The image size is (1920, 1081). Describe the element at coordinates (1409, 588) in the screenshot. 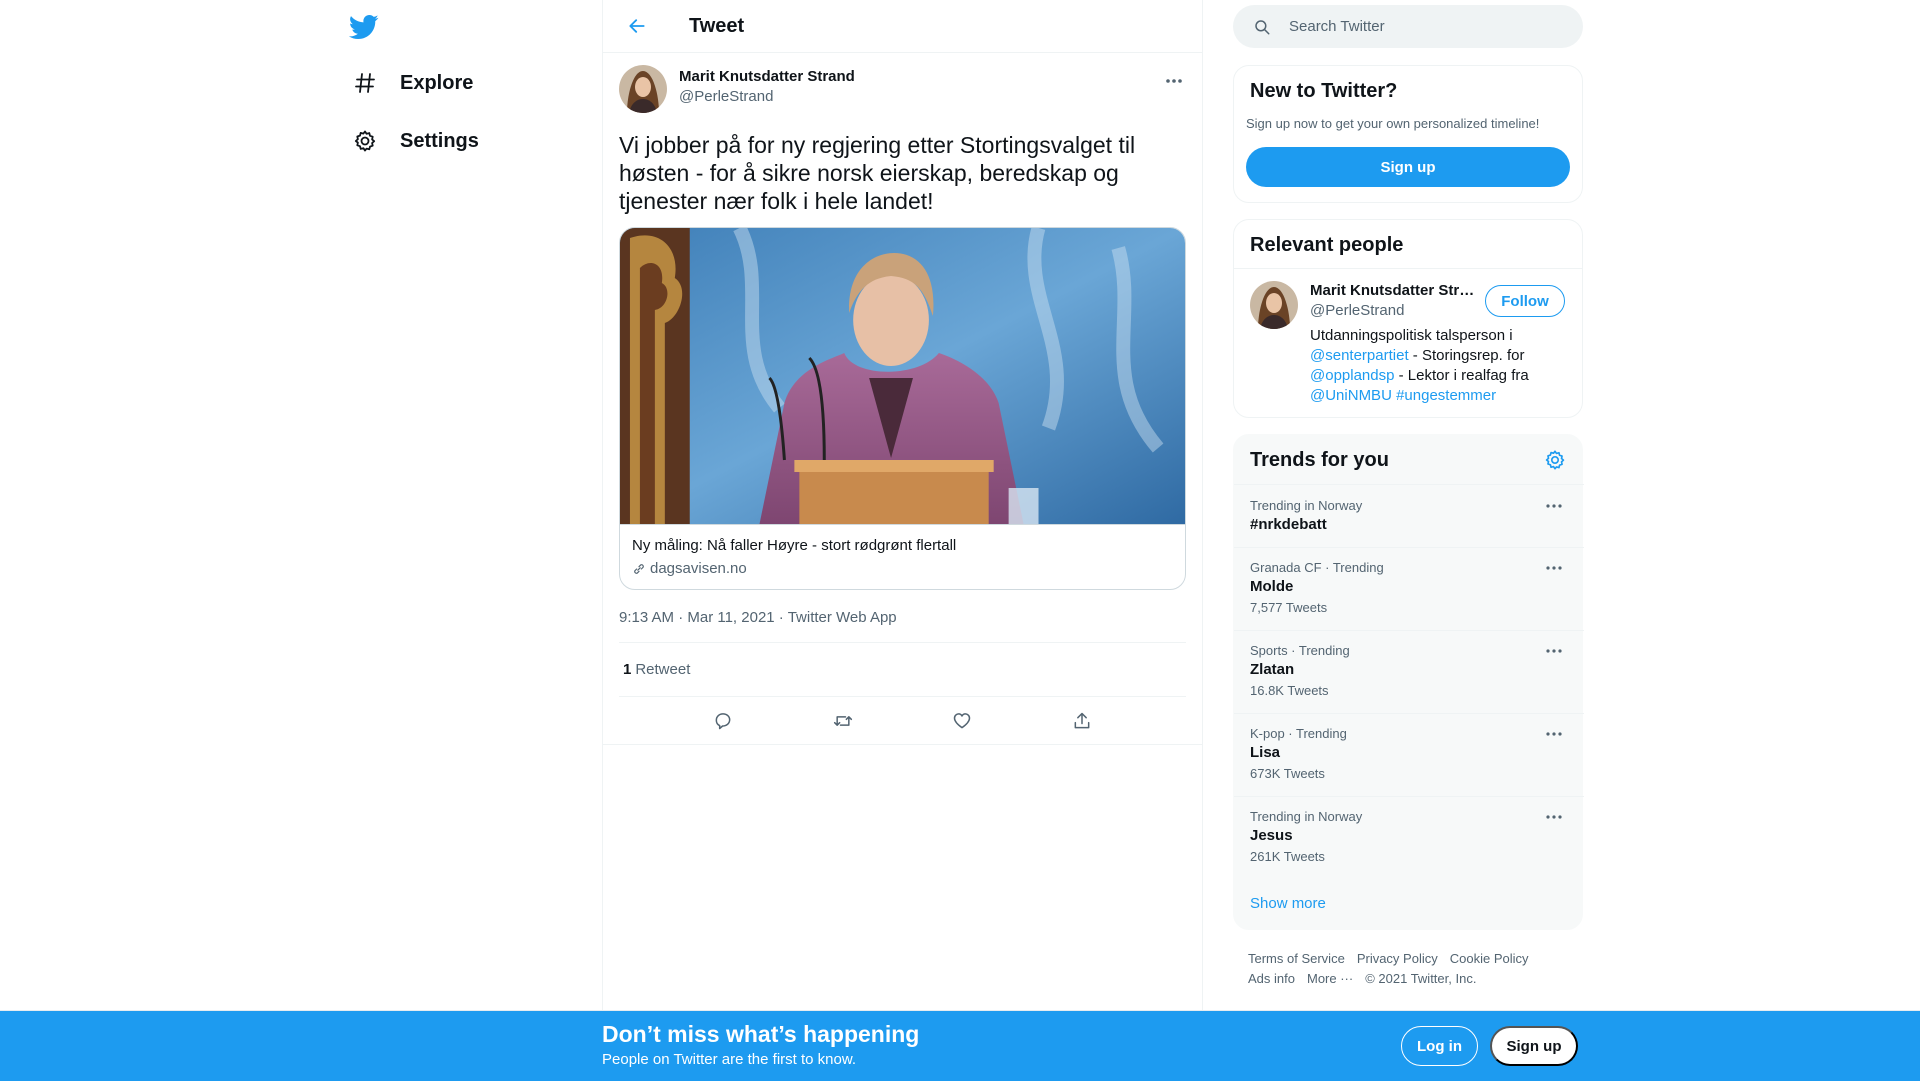

I see `trend-item: Granada CF · Trending Molde 7,577 Tweets` at that location.